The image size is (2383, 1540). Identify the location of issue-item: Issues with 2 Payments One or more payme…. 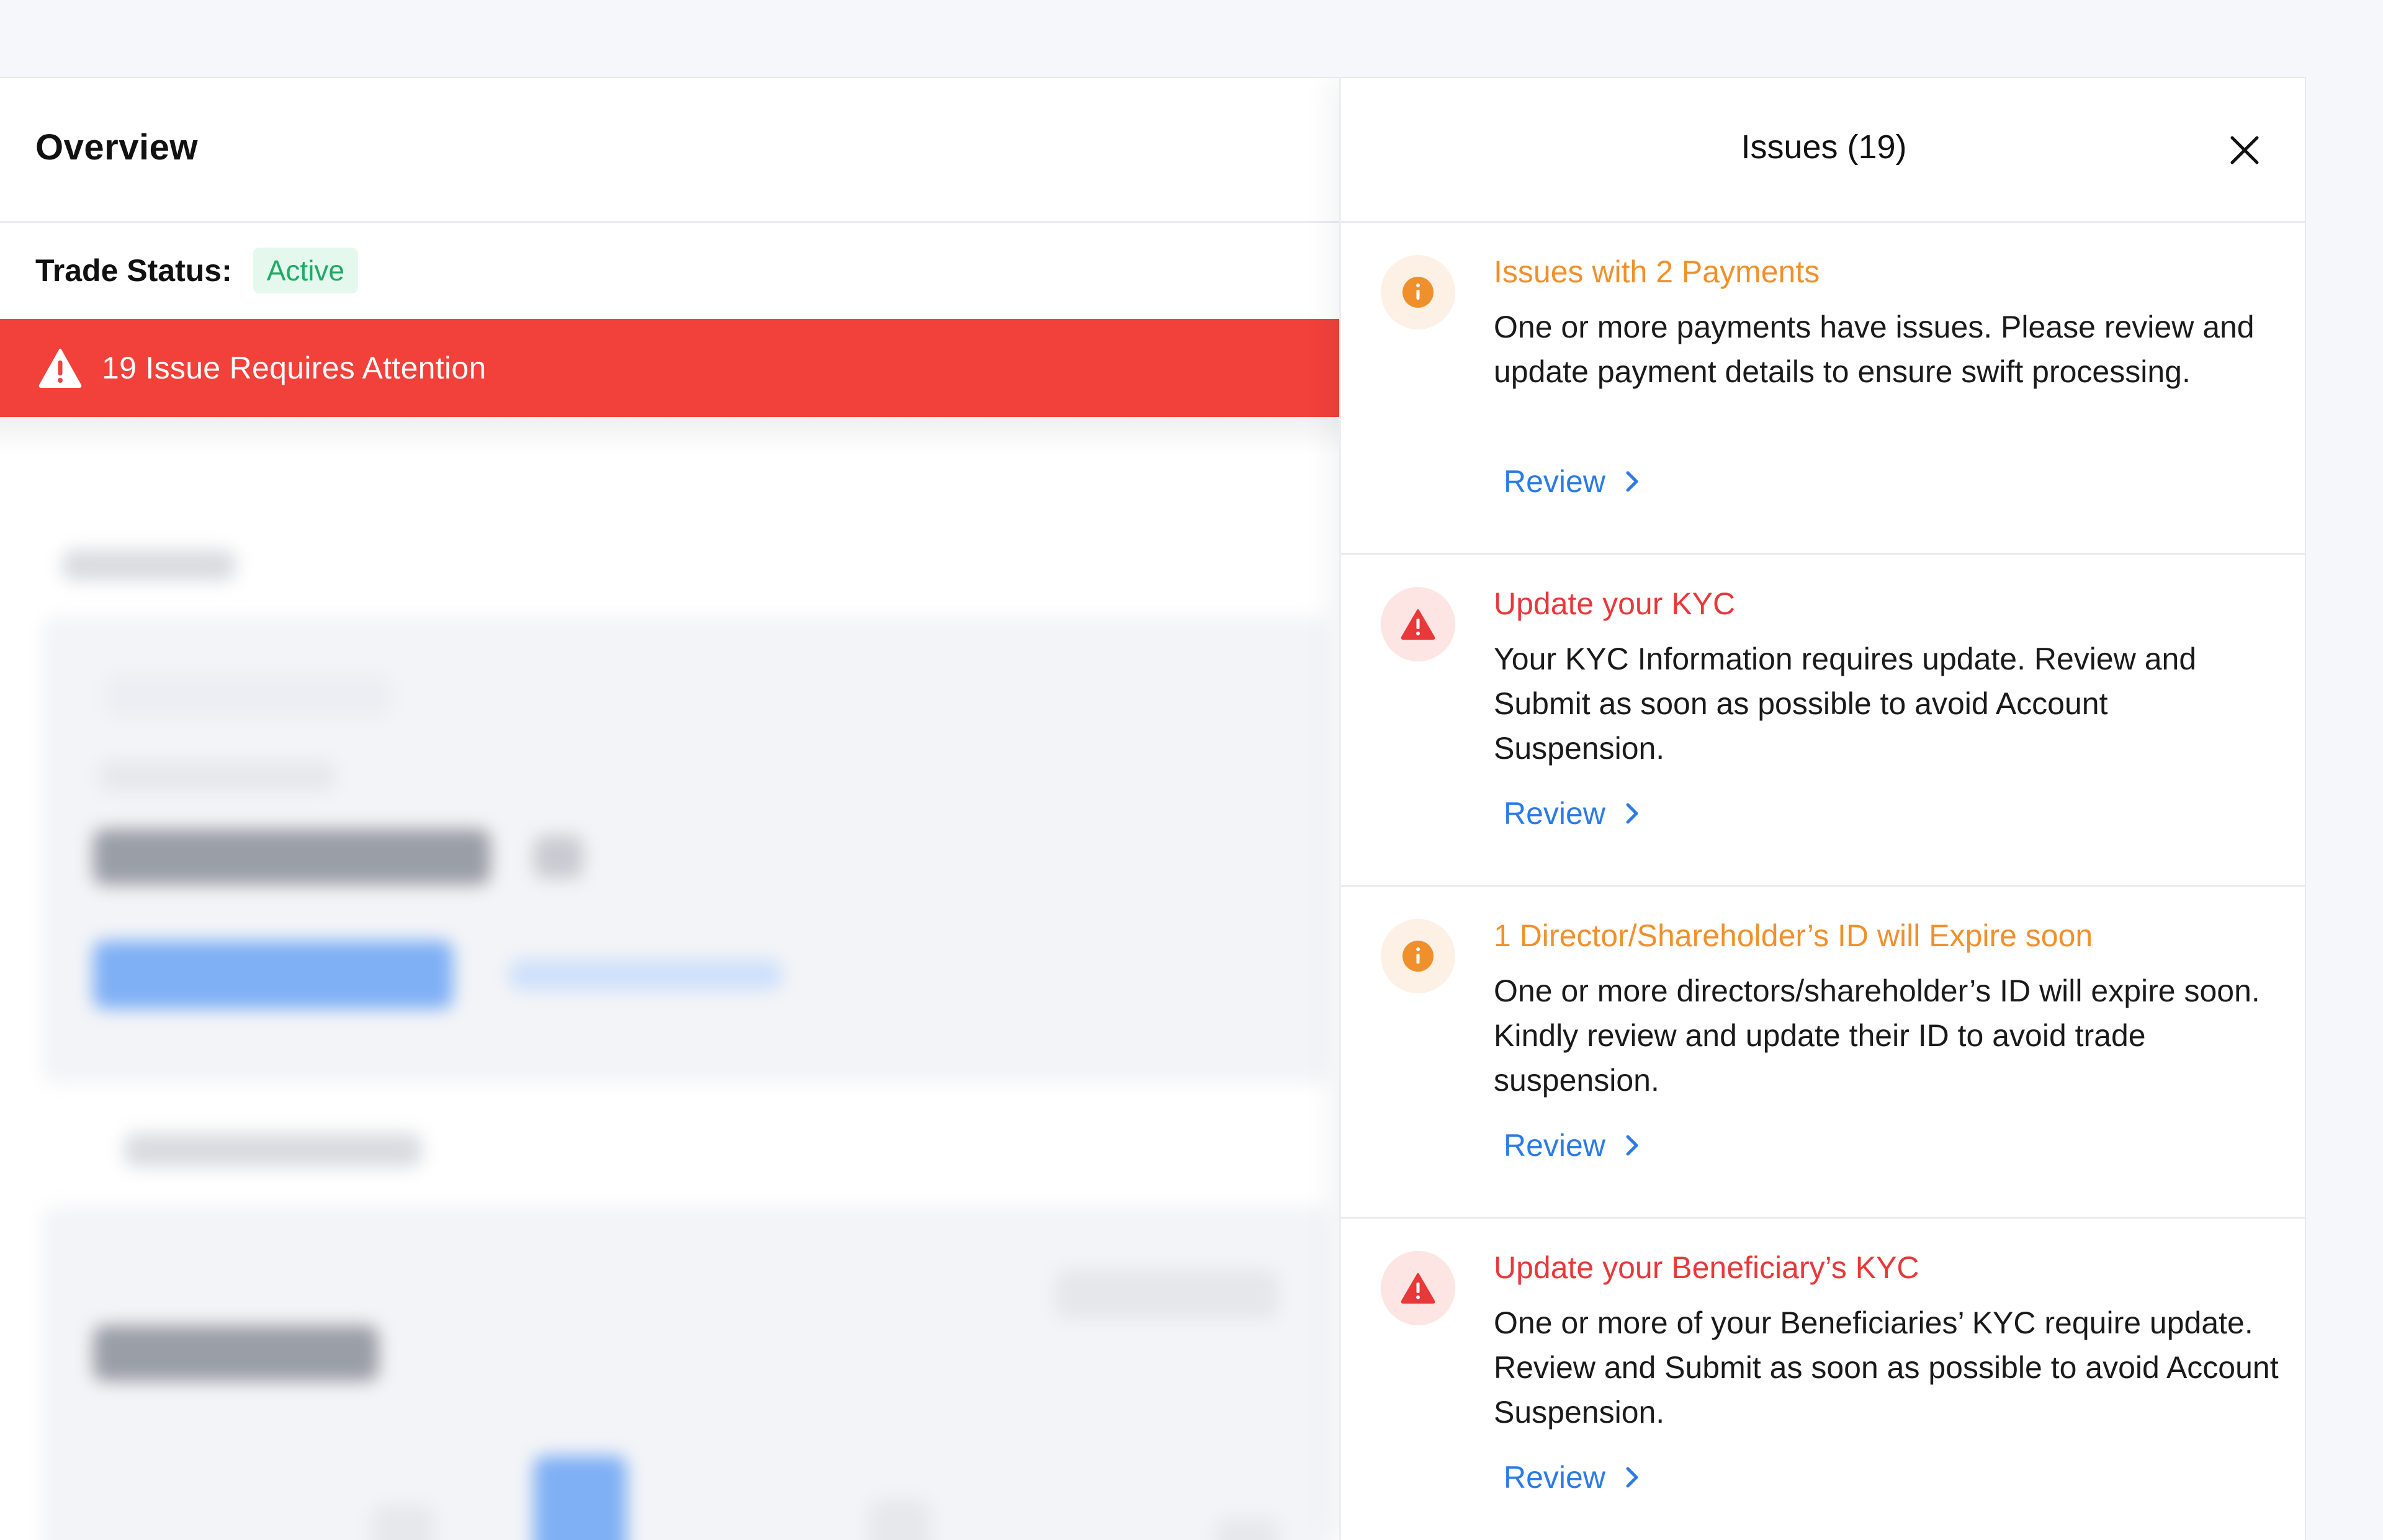
(1823, 389).